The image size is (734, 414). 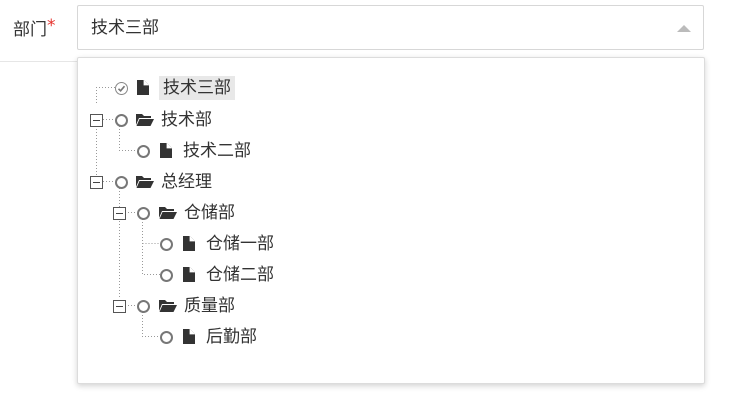 What do you see at coordinates (217, 151) in the screenshot?
I see `tree-node-label: 技术二部` at bounding box center [217, 151].